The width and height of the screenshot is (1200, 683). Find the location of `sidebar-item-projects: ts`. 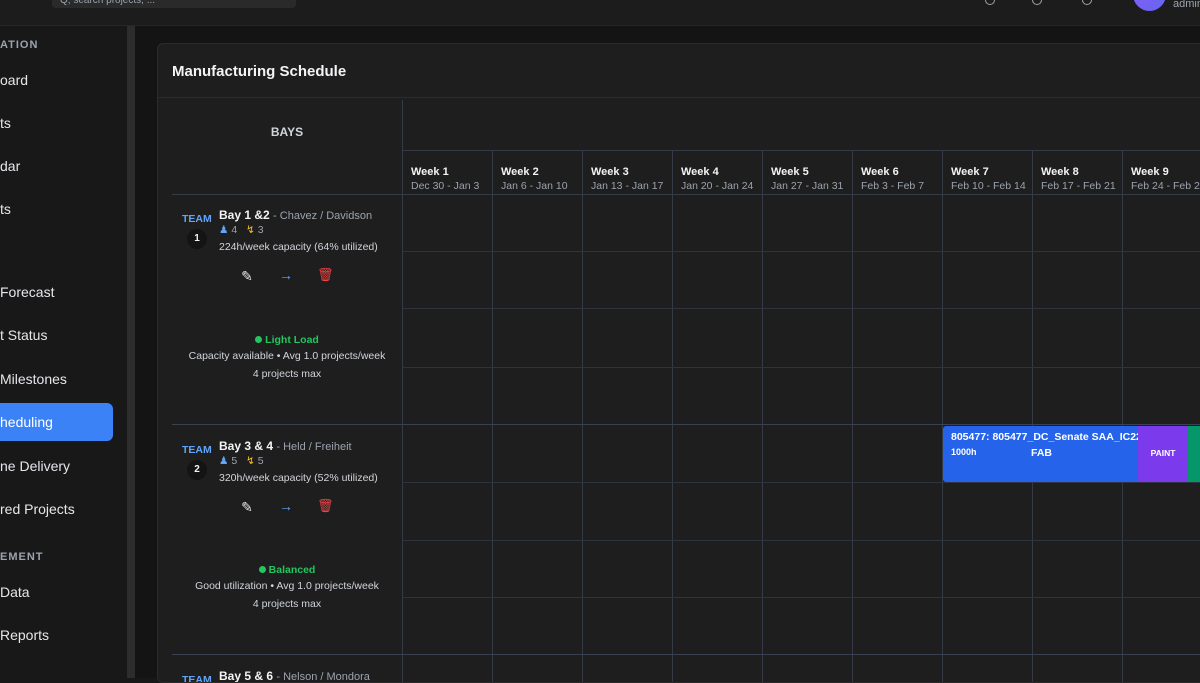

sidebar-item-projects: ts is located at coordinates (56, 123).